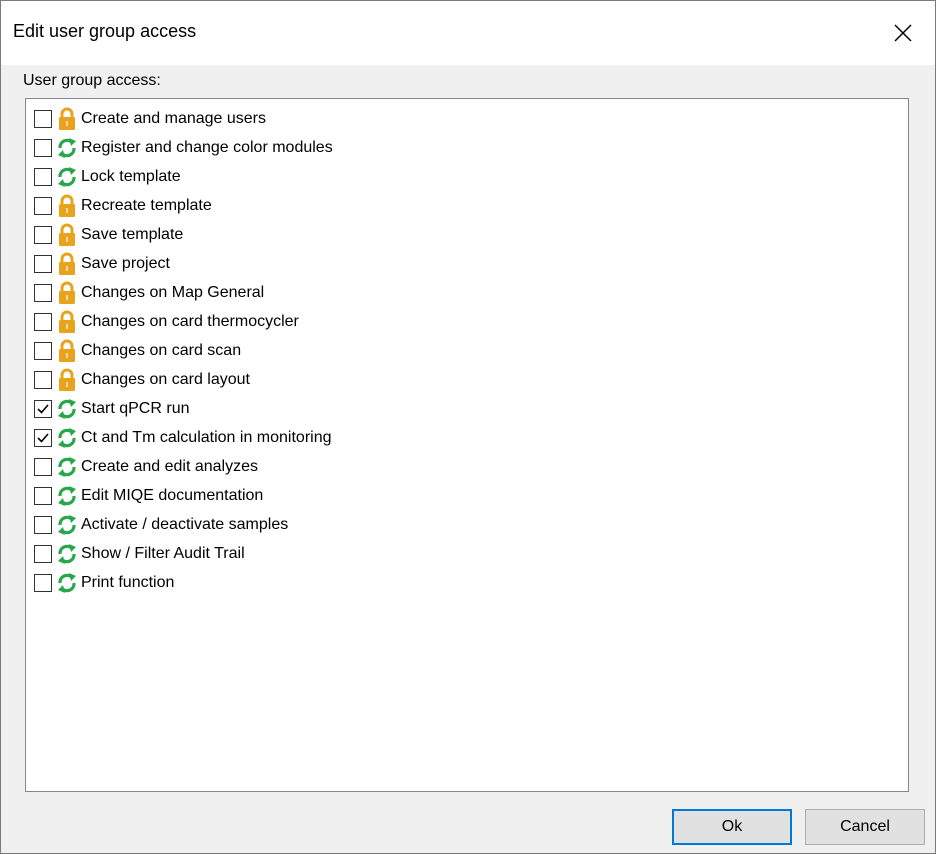  Describe the element at coordinates (132, 234) in the screenshot. I see `access-item-label: Save template` at that location.